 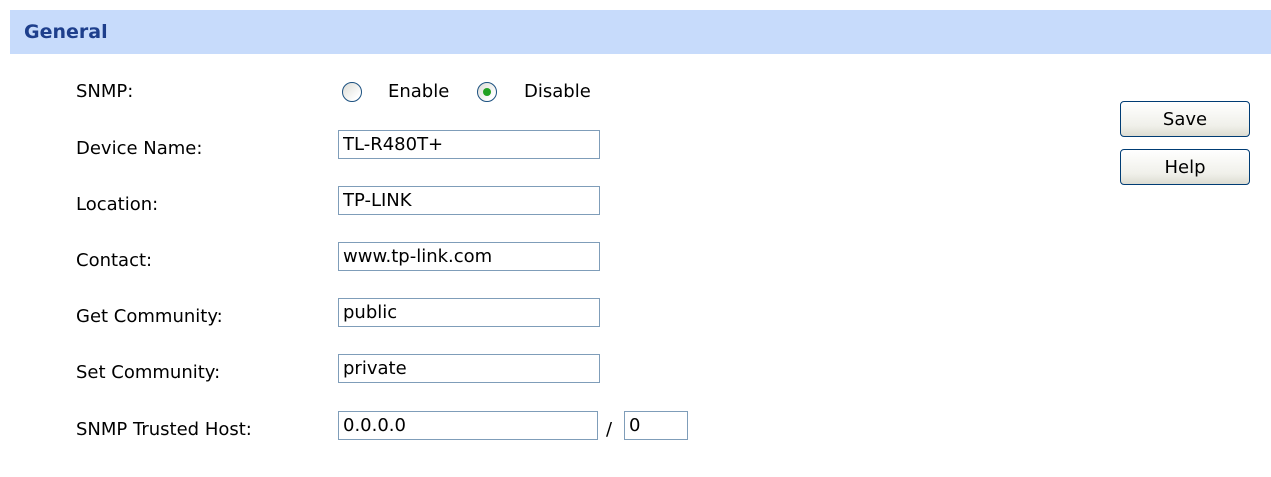 What do you see at coordinates (66, 32) in the screenshot?
I see `section-title: General` at bounding box center [66, 32].